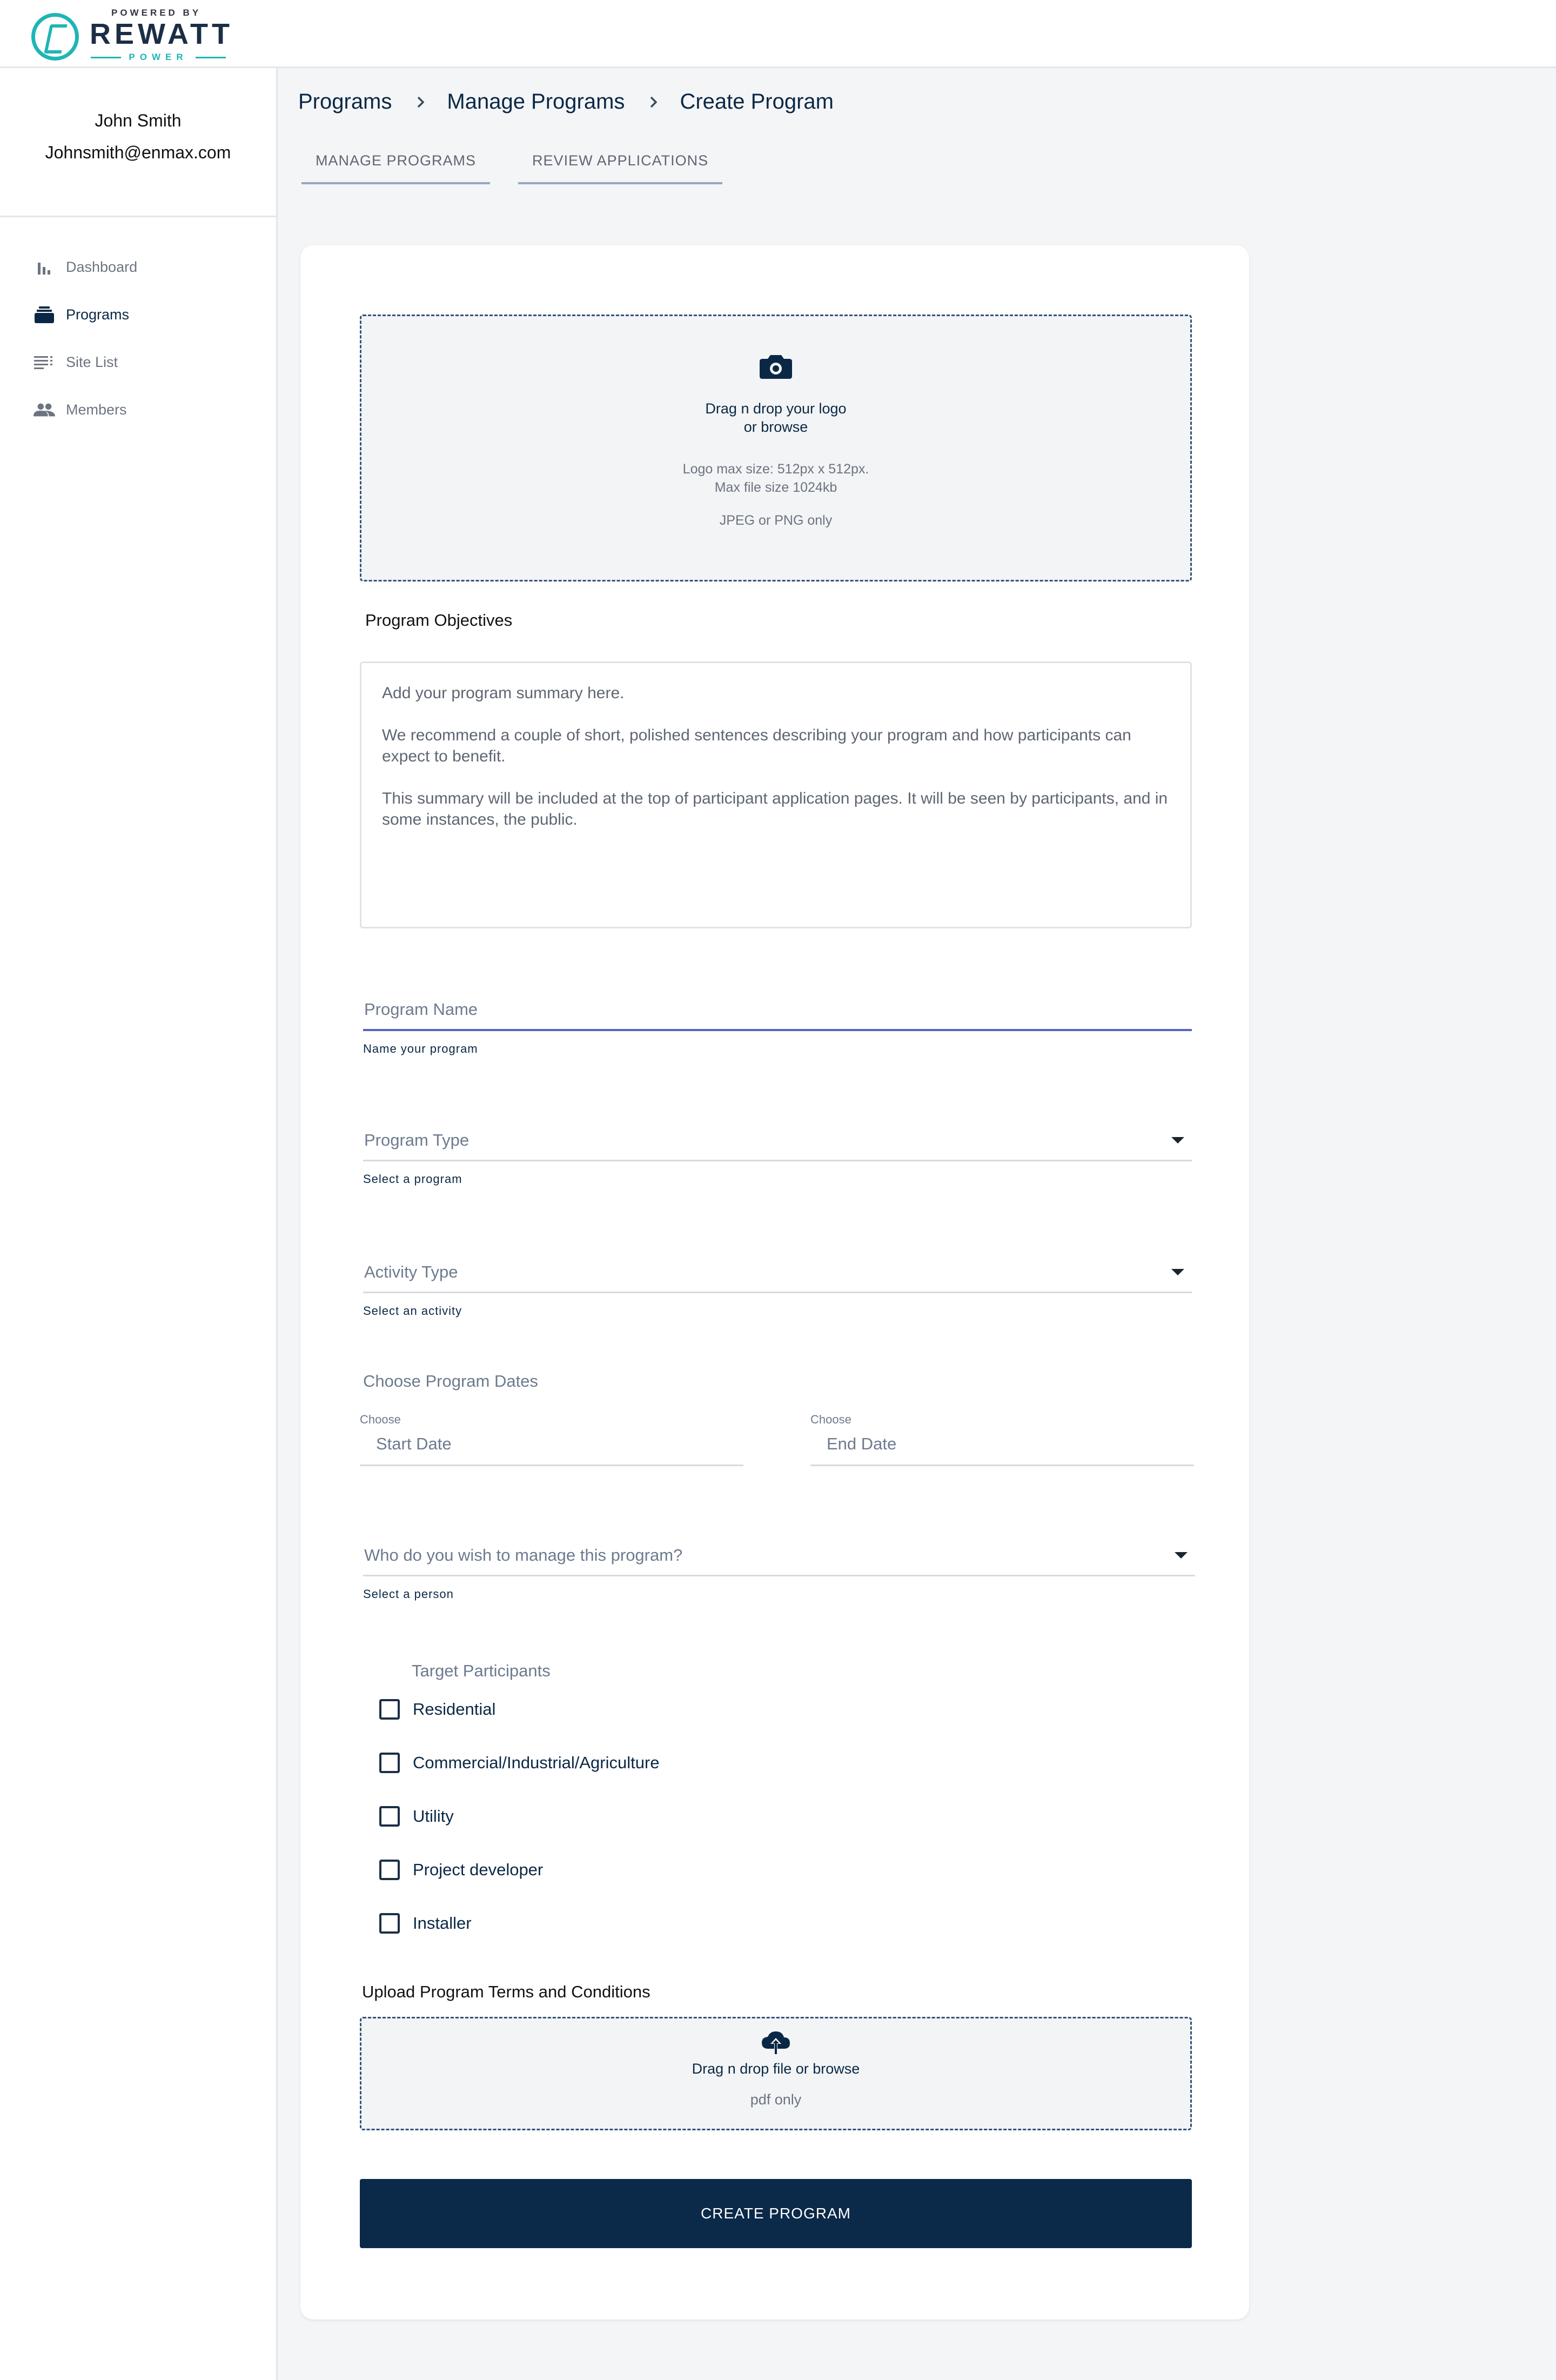 Image resolution: width=1556 pixels, height=2380 pixels. I want to click on checkbox-residential: Residential, so click(437, 1709).